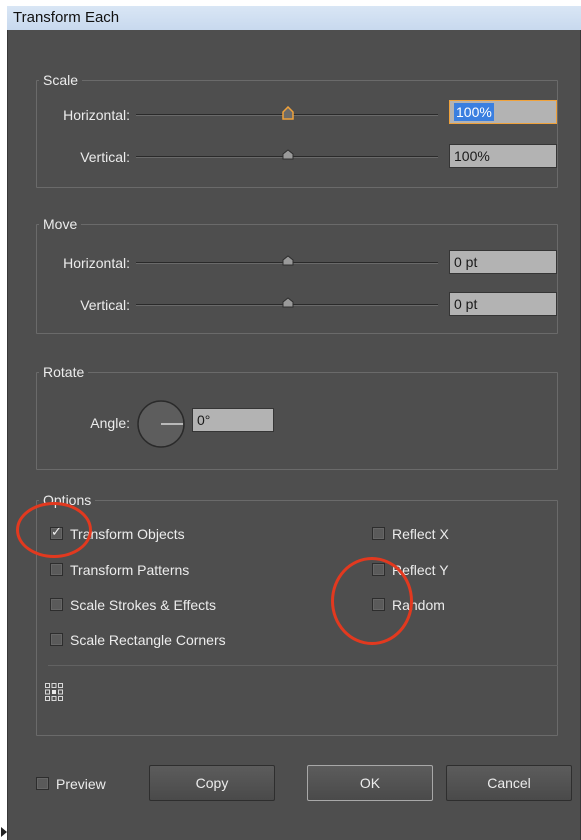  Describe the element at coordinates (110, 423) in the screenshot. I see `angle-label: Angle:` at that location.